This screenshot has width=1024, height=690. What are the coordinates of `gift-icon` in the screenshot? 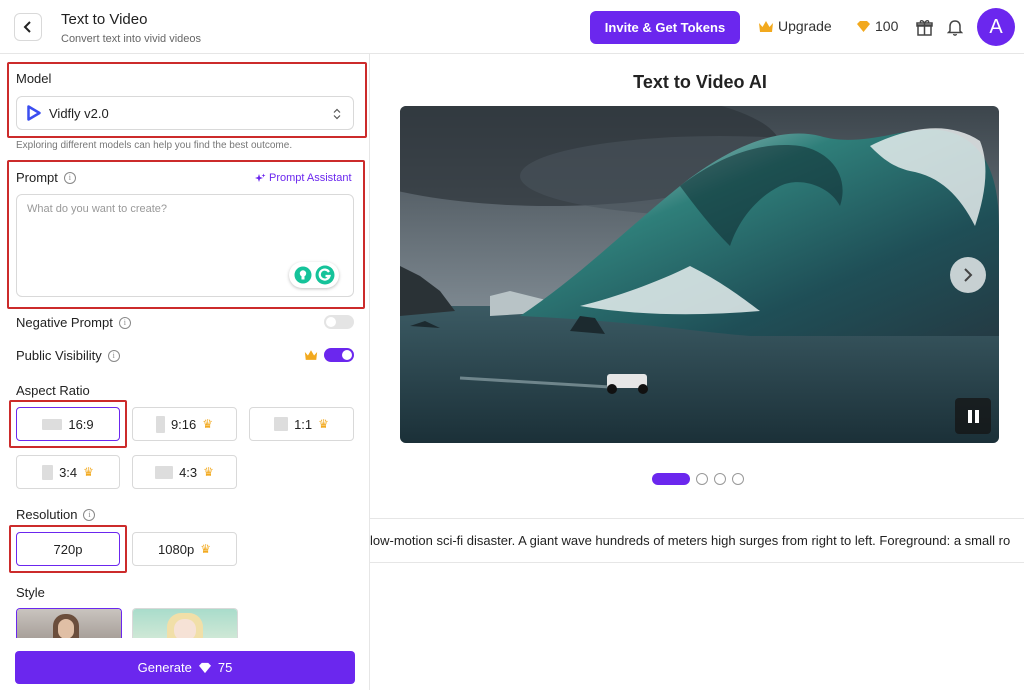 It's located at (924, 27).